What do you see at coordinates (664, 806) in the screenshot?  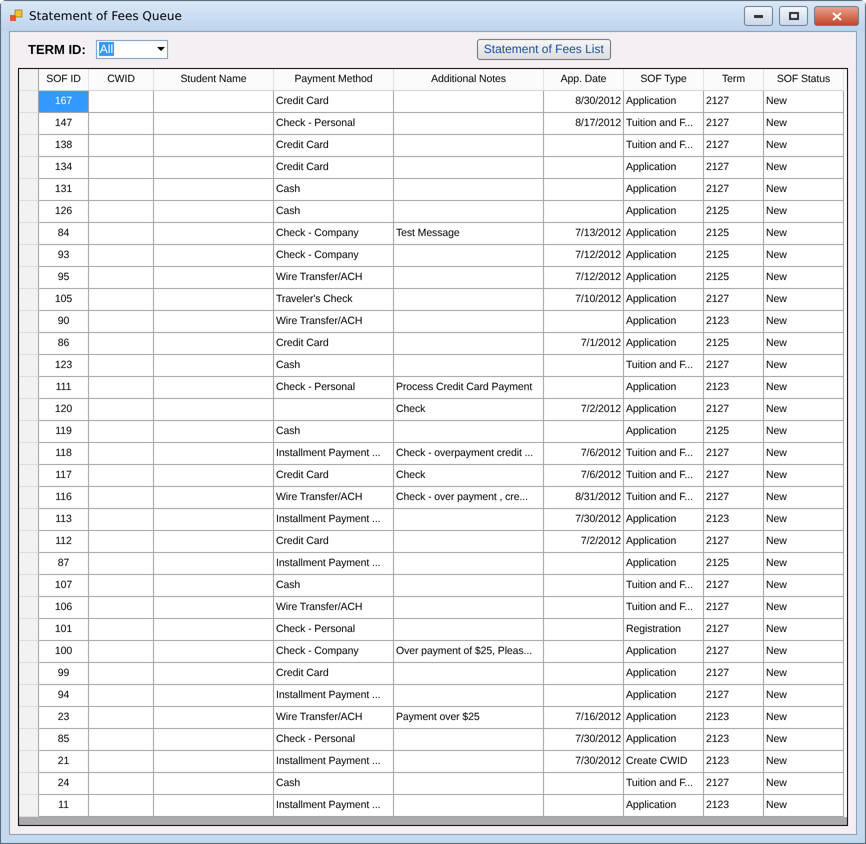 I see `table-cell: Application` at bounding box center [664, 806].